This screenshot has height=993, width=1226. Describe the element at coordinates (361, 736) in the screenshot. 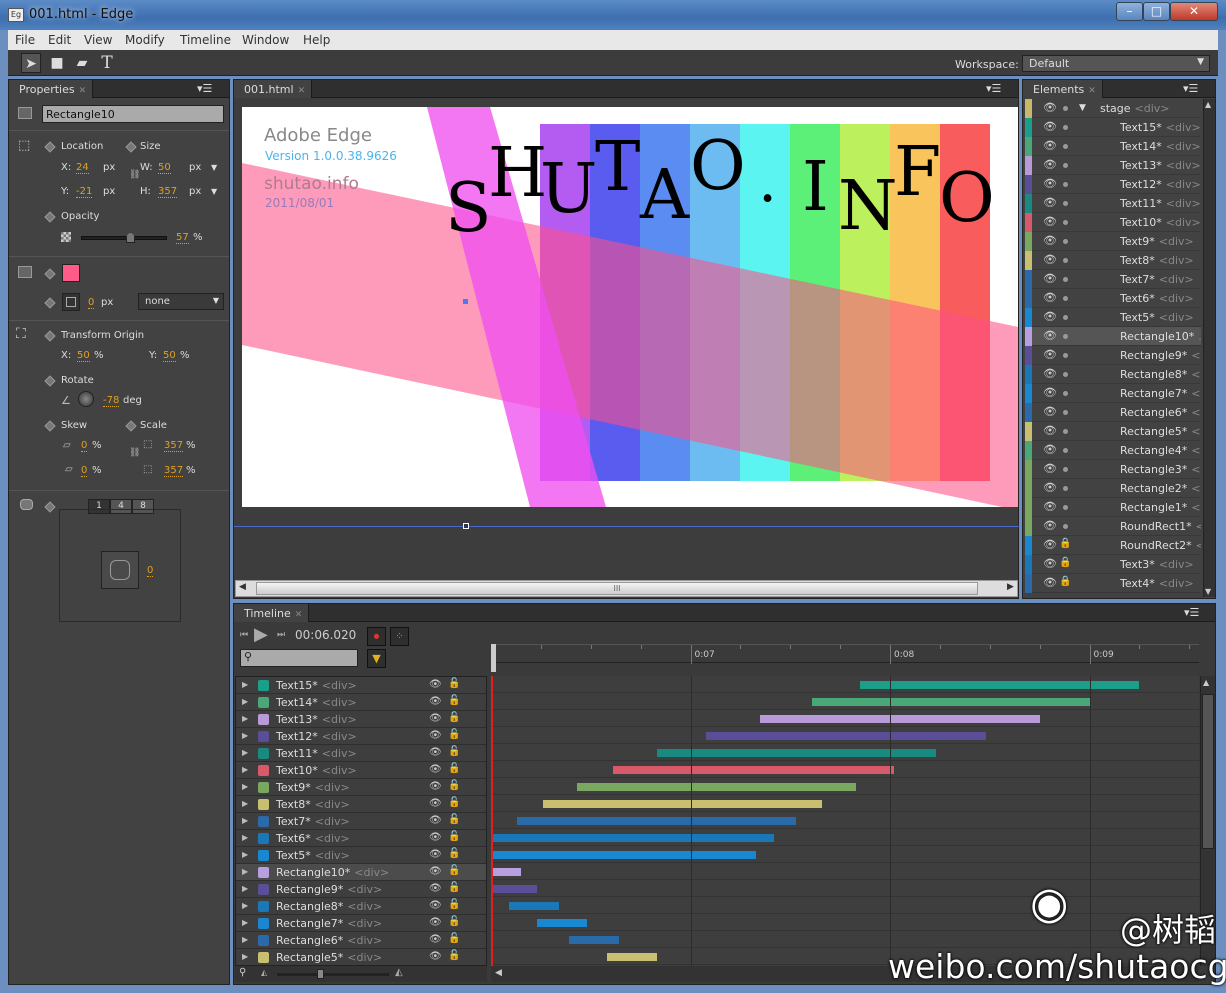

I see `timeline-layer-row: ▶ Text12* <div> 👁 🔓` at that location.